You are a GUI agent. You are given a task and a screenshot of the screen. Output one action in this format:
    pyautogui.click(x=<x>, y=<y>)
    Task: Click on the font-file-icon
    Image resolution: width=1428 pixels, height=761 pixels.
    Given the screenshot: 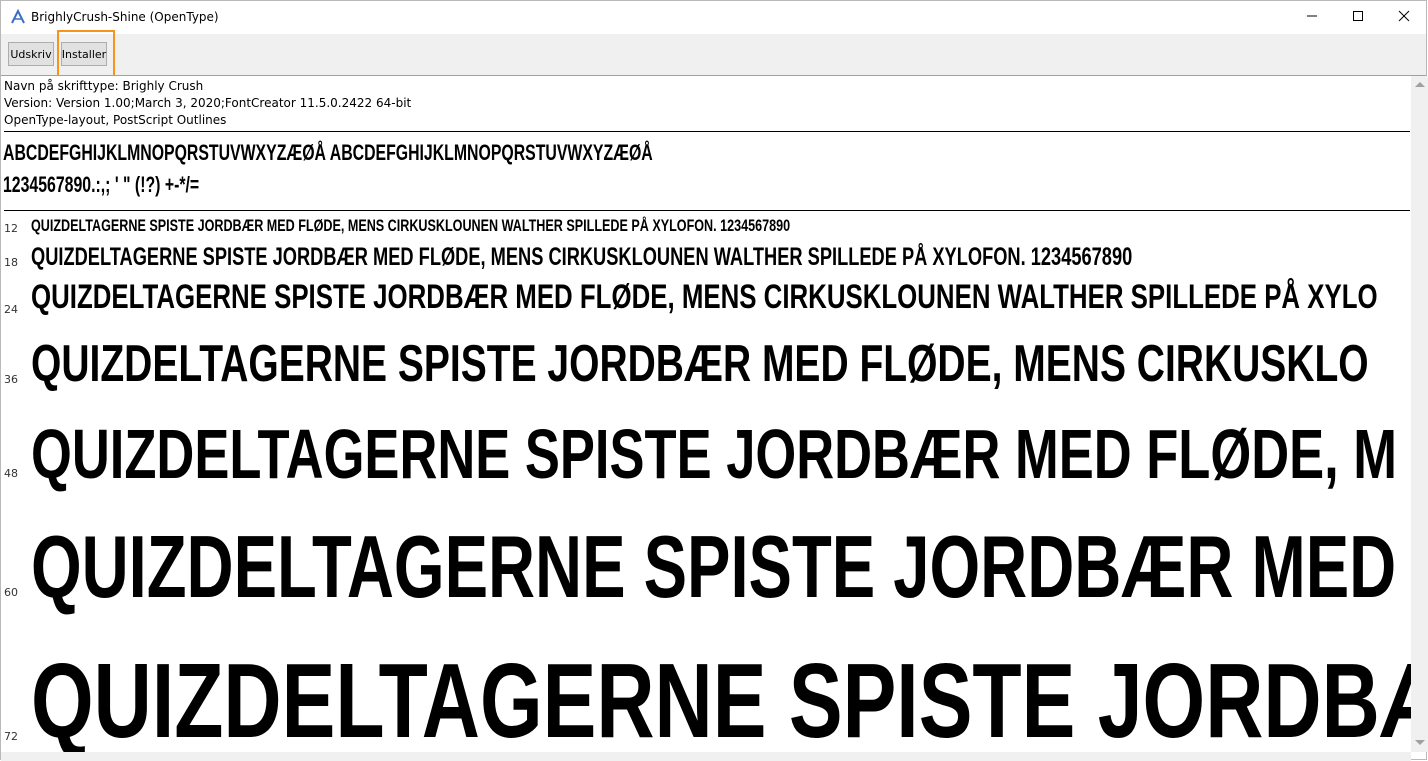 What is the action you would take?
    pyautogui.click(x=18, y=16)
    